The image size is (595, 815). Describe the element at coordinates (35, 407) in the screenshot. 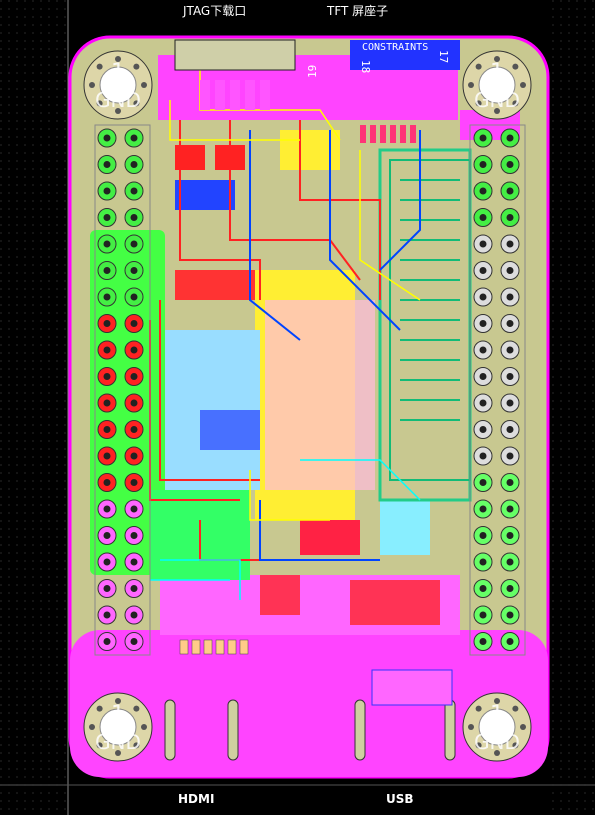

I see `grid-left` at that location.